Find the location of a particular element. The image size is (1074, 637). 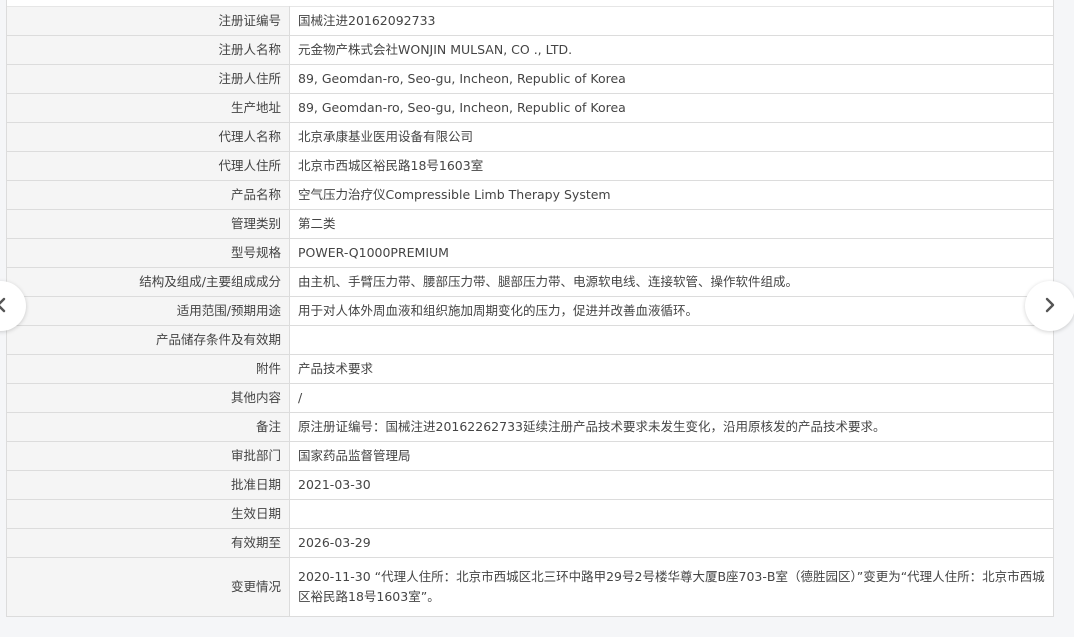

field-label: 批准日期 is located at coordinates (148, 485).